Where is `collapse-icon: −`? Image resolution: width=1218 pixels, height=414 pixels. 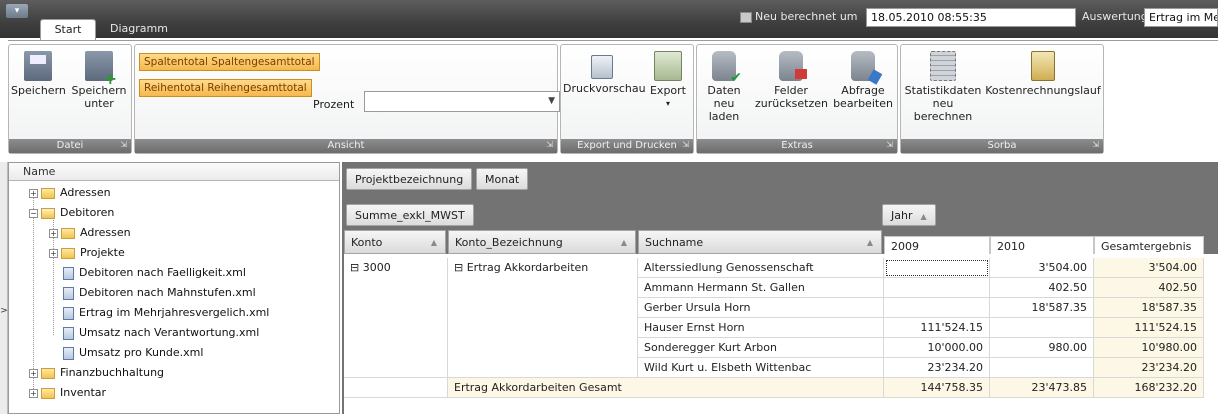
collapse-icon: − is located at coordinates (33, 213).